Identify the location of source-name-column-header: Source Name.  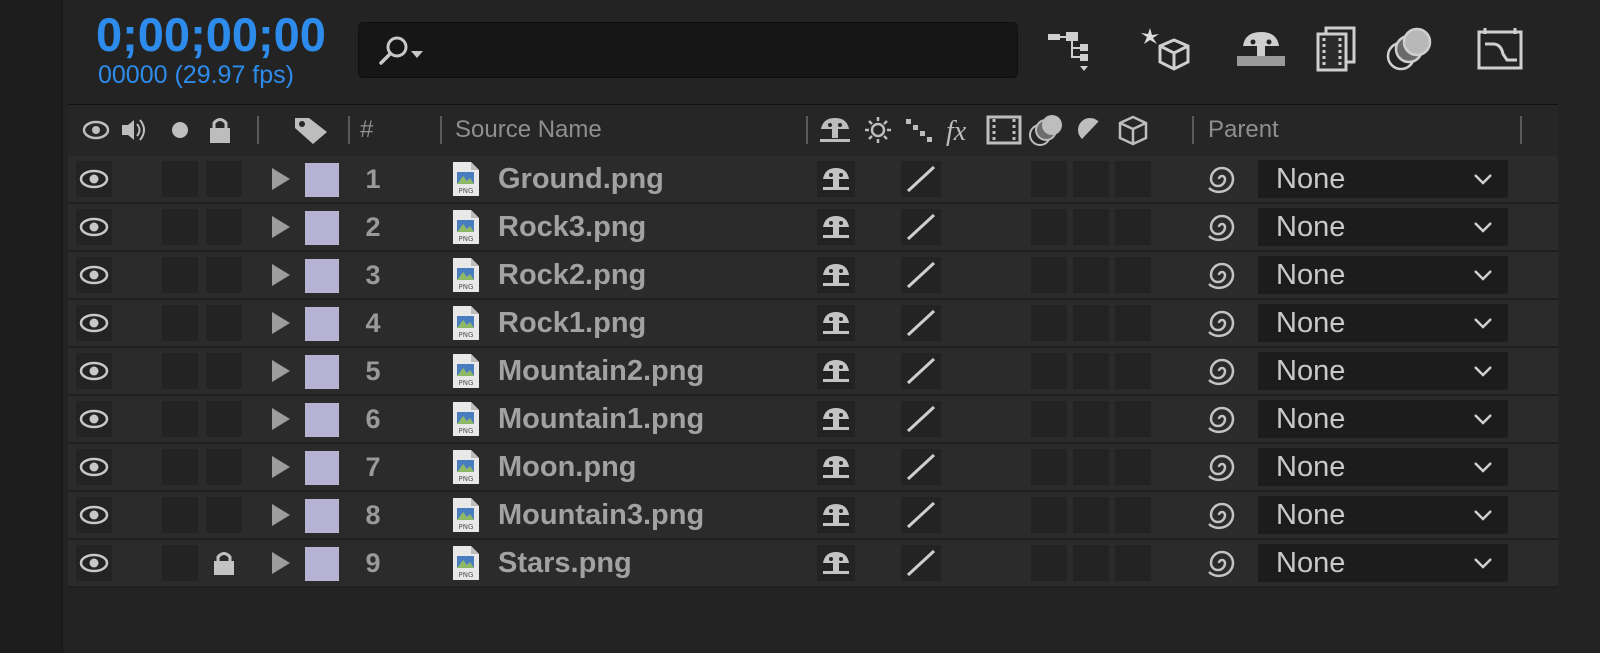
(528, 130).